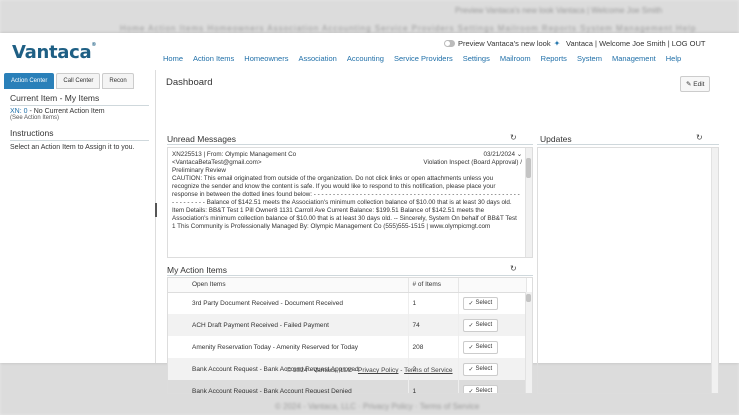  I want to click on nav-item-reports: Reports, so click(554, 58).